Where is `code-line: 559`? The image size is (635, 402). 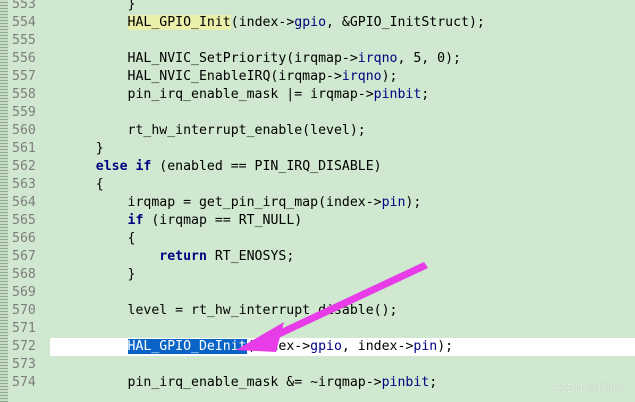
code-line: 559 is located at coordinates (321, 113).